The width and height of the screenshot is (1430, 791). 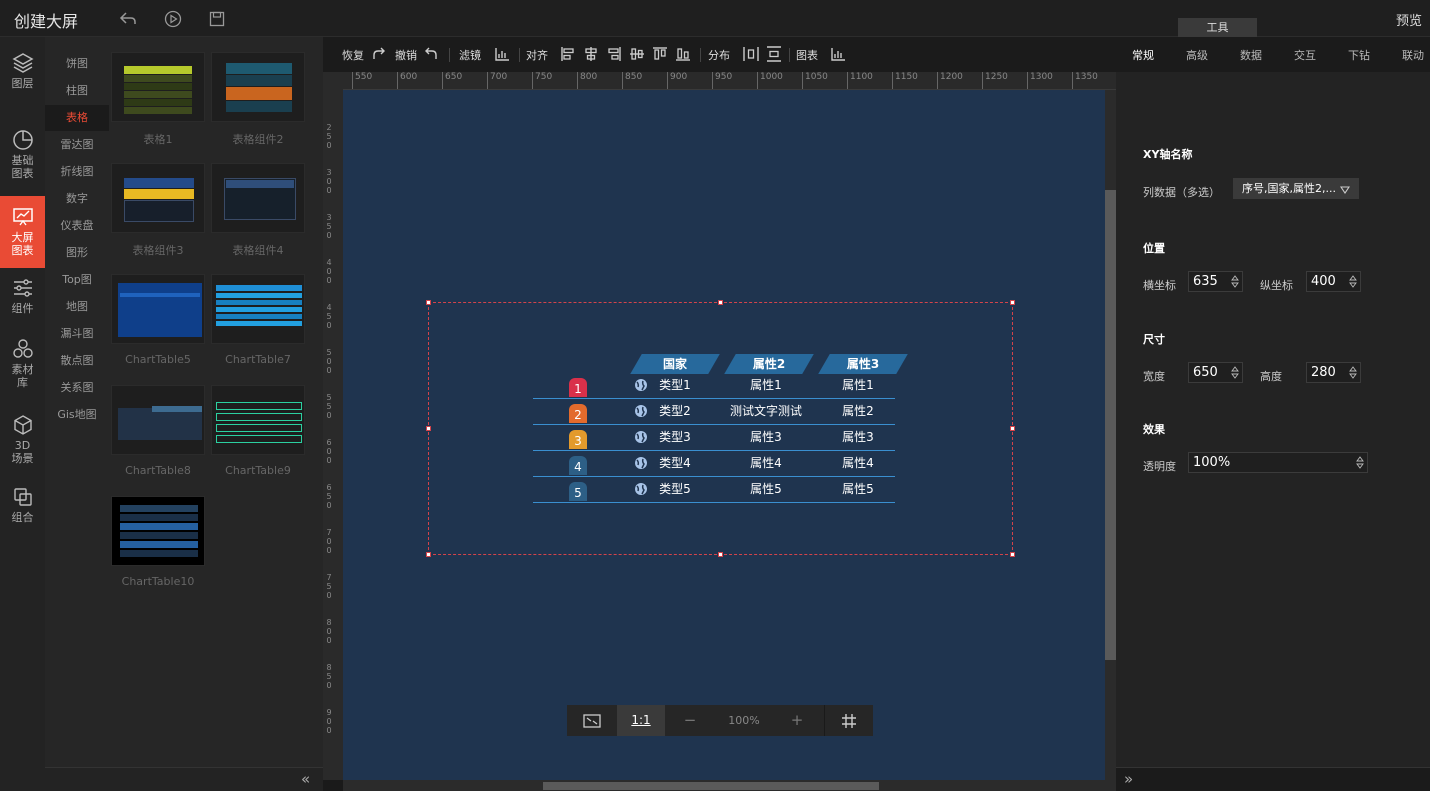 What do you see at coordinates (637, 54) in the screenshot?
I see `align-center-v-icon` at bounding box center [637, 54].